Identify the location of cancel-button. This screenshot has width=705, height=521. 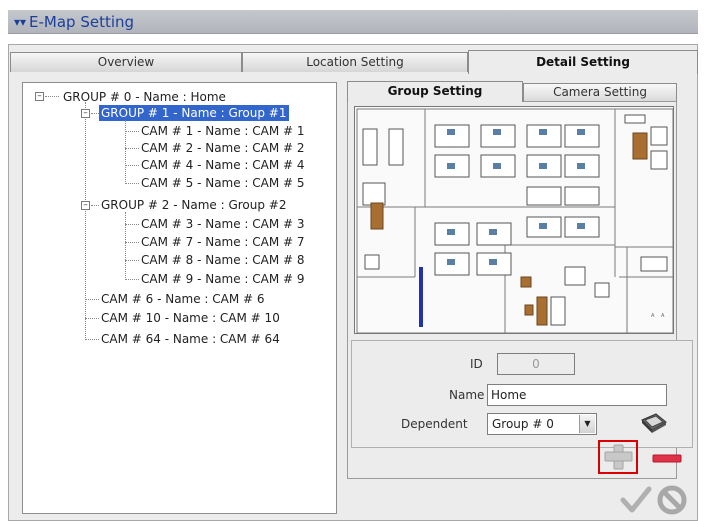
(672, 500).